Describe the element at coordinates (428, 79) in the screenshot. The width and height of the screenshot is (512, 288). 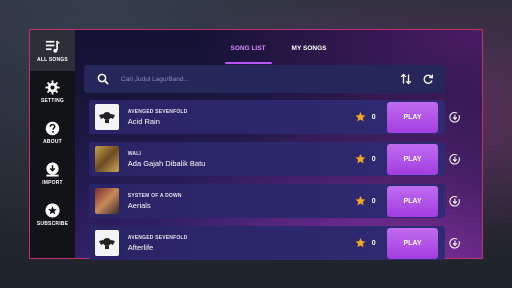
I see `refresh-icon` at that location.